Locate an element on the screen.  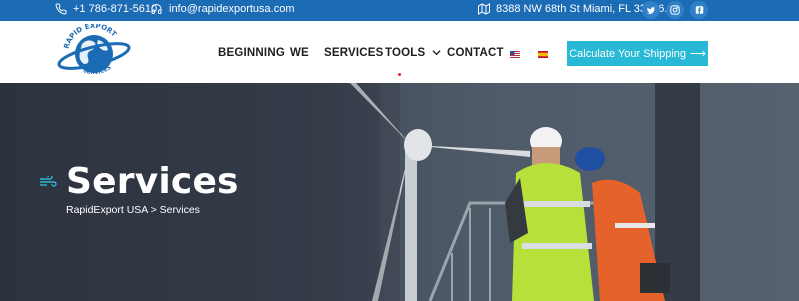
email-contact: info@rapidexportusa.com is located at coordinates (222, 9).